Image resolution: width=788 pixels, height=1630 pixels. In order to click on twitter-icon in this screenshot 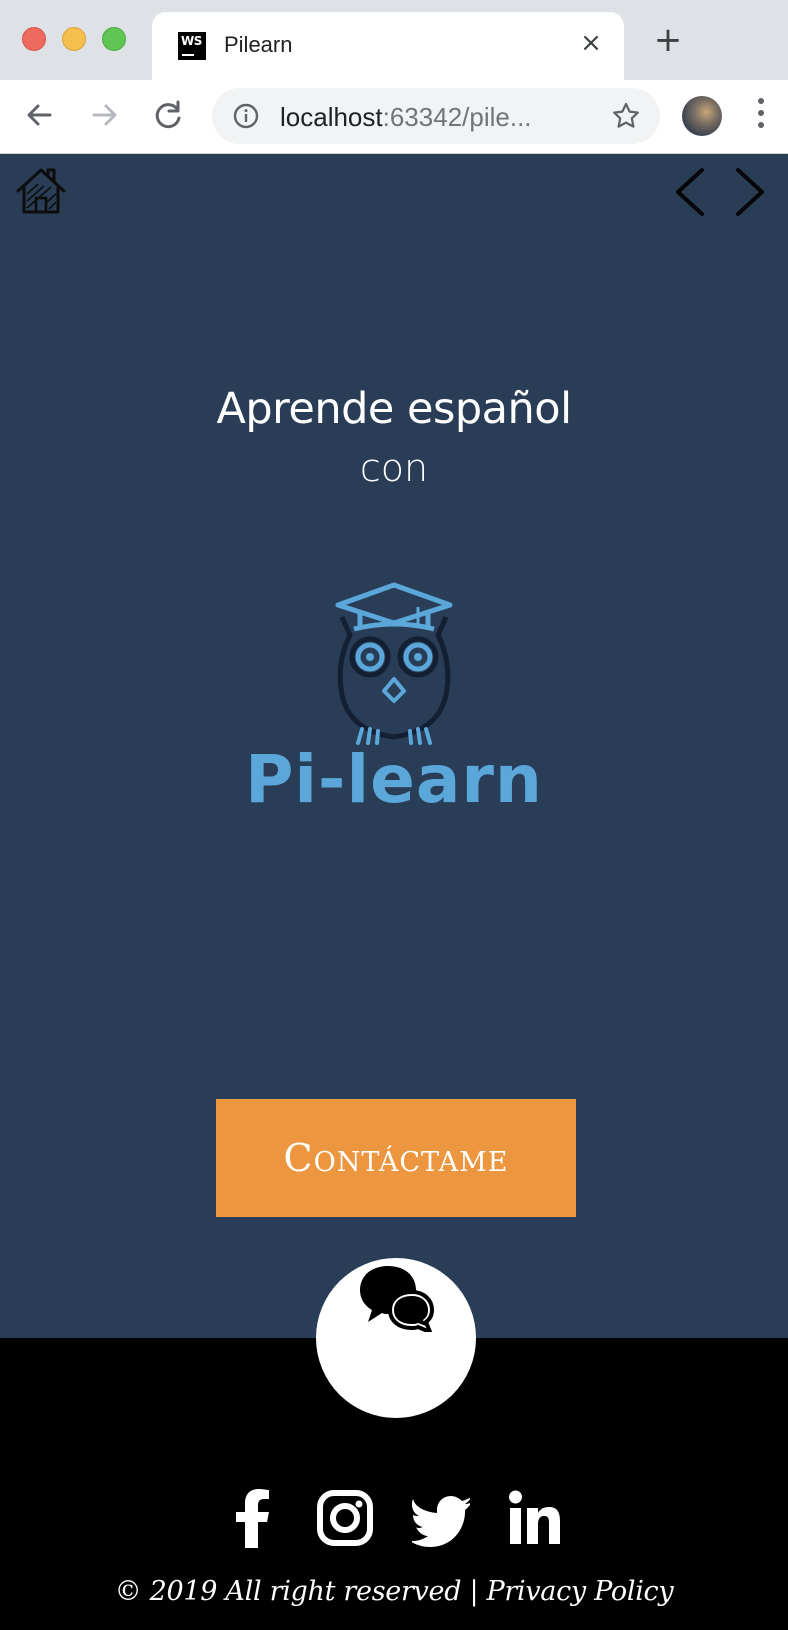, I will do `click(441, 1518)`.